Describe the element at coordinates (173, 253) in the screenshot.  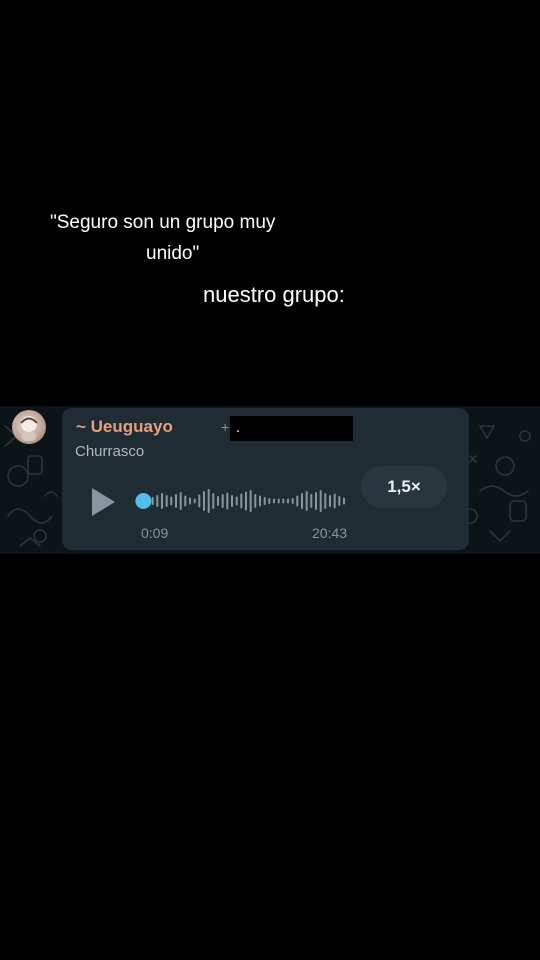
I see `caption-line-2: unido"` at that location.